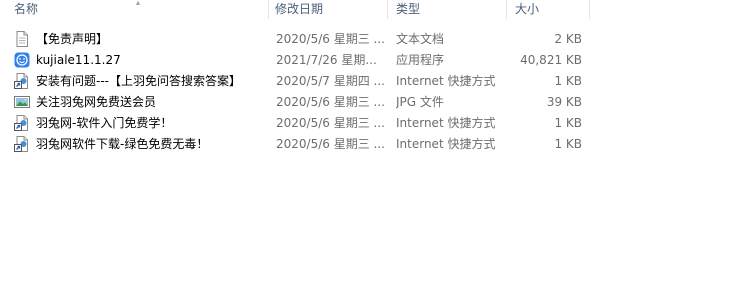 This screenshot has width=746, height=293. What do you see at coordinates (22, 60) in the screenshot?
I see `app-icon` at bounding box center [22, 60].